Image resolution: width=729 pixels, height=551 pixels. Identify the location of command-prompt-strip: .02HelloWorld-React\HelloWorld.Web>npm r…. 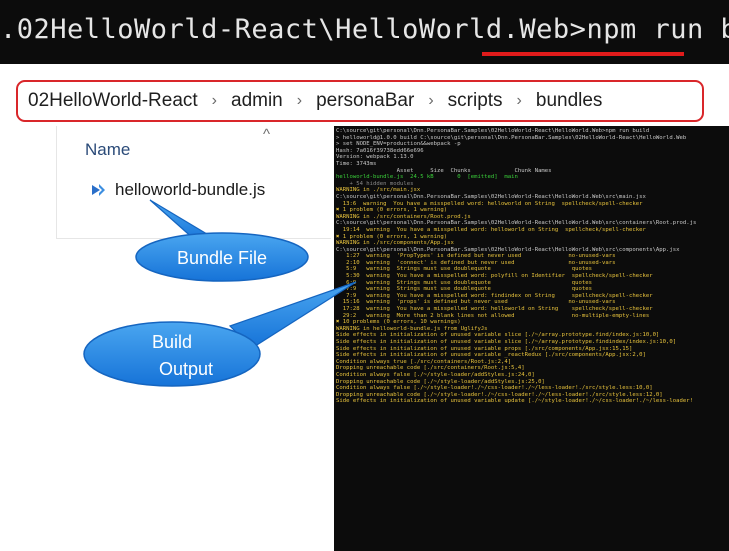
(364, 32).